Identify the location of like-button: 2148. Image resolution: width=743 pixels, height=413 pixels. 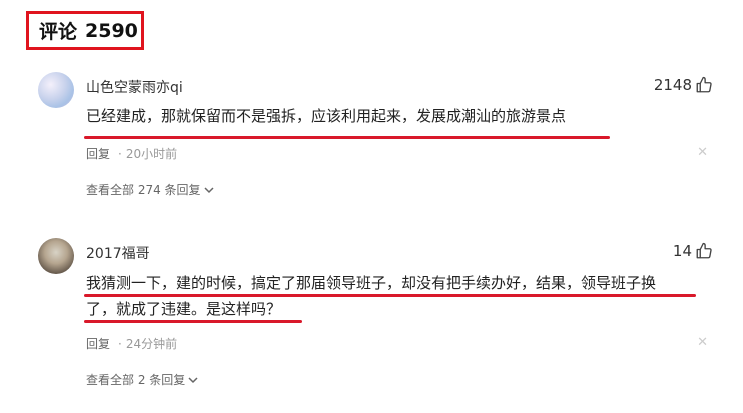
(683, 85).